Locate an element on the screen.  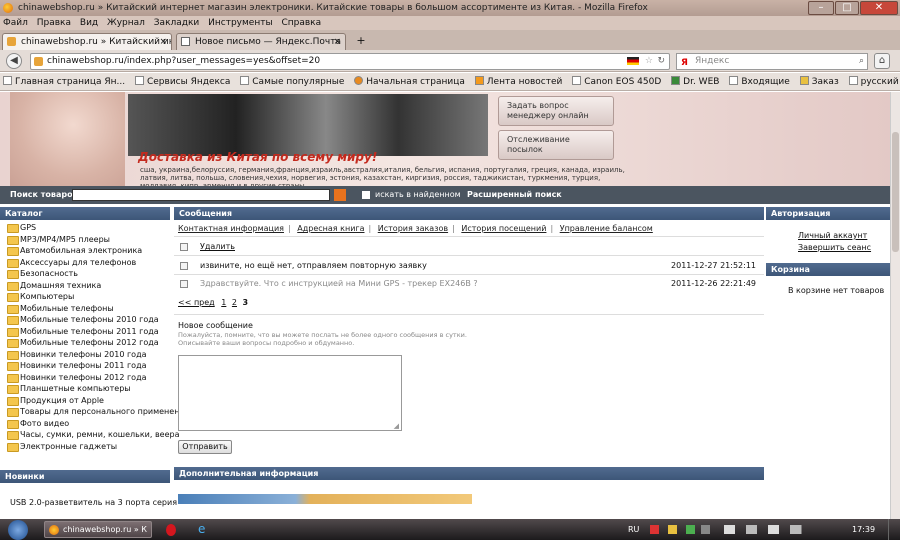
page-icon is located at coordinates (7, 80).